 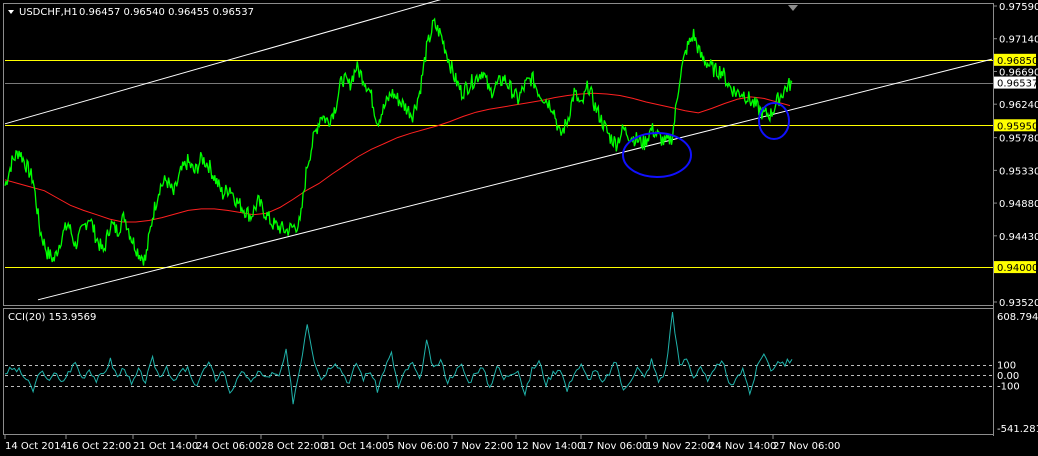 What do you see at coordinates (1017, 268) in the screenshot?
I see `level-label-text: 0.94000` at bounding box center [1017, 268].